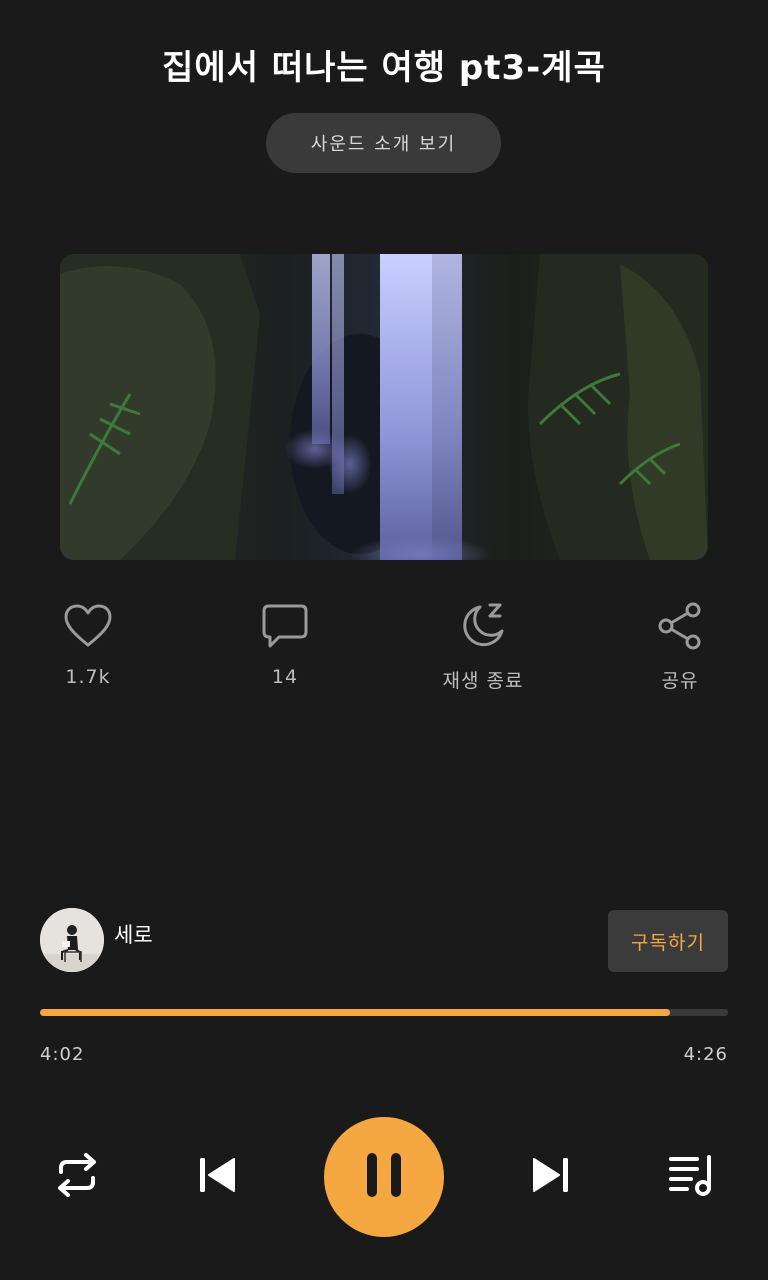 This screenshot has width=768, height=1280. I want to click on next-button, so click(551, 1177).